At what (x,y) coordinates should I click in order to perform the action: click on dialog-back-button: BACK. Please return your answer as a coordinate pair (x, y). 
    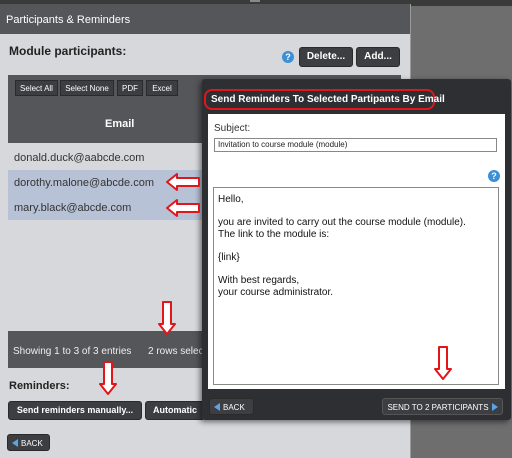
    Looking at the image, I should click on (231, 406).